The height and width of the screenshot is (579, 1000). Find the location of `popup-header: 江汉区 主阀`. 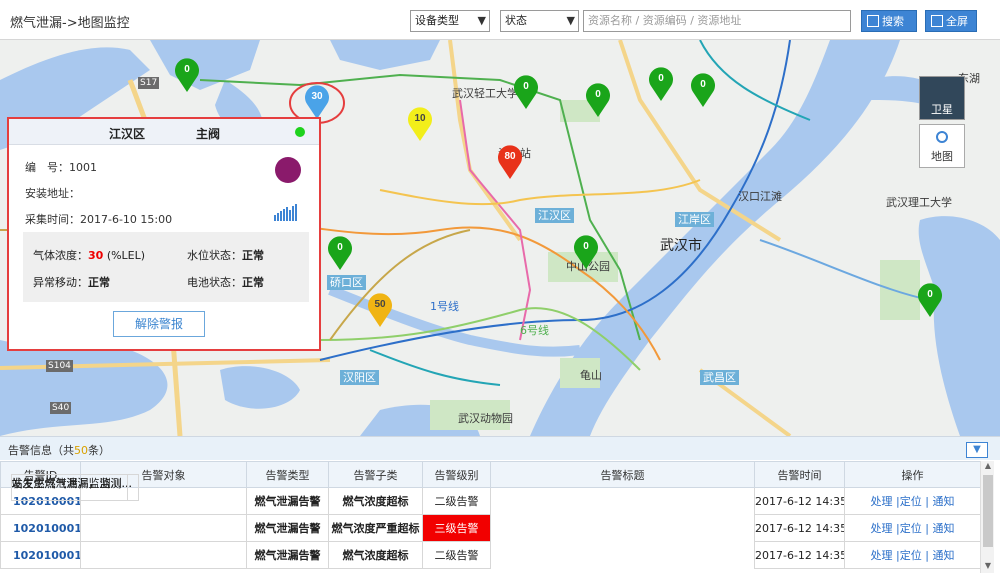

popup-header: 江汉区 主阀 is located at coordinates (164, 132).